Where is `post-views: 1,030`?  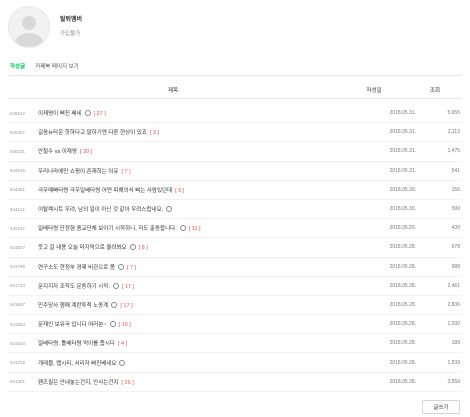
post-views: 1,030 is located at coordinates (453, 324).